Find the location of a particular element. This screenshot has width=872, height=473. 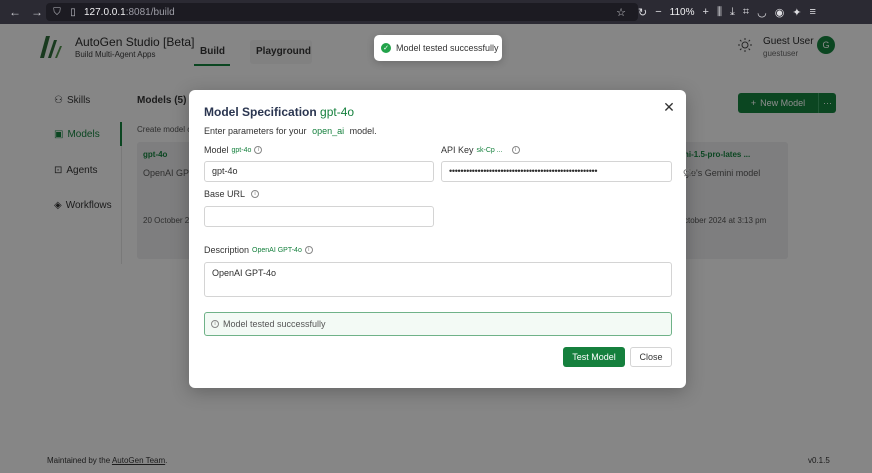

model-label: Model is located at coordinates (216, 150).